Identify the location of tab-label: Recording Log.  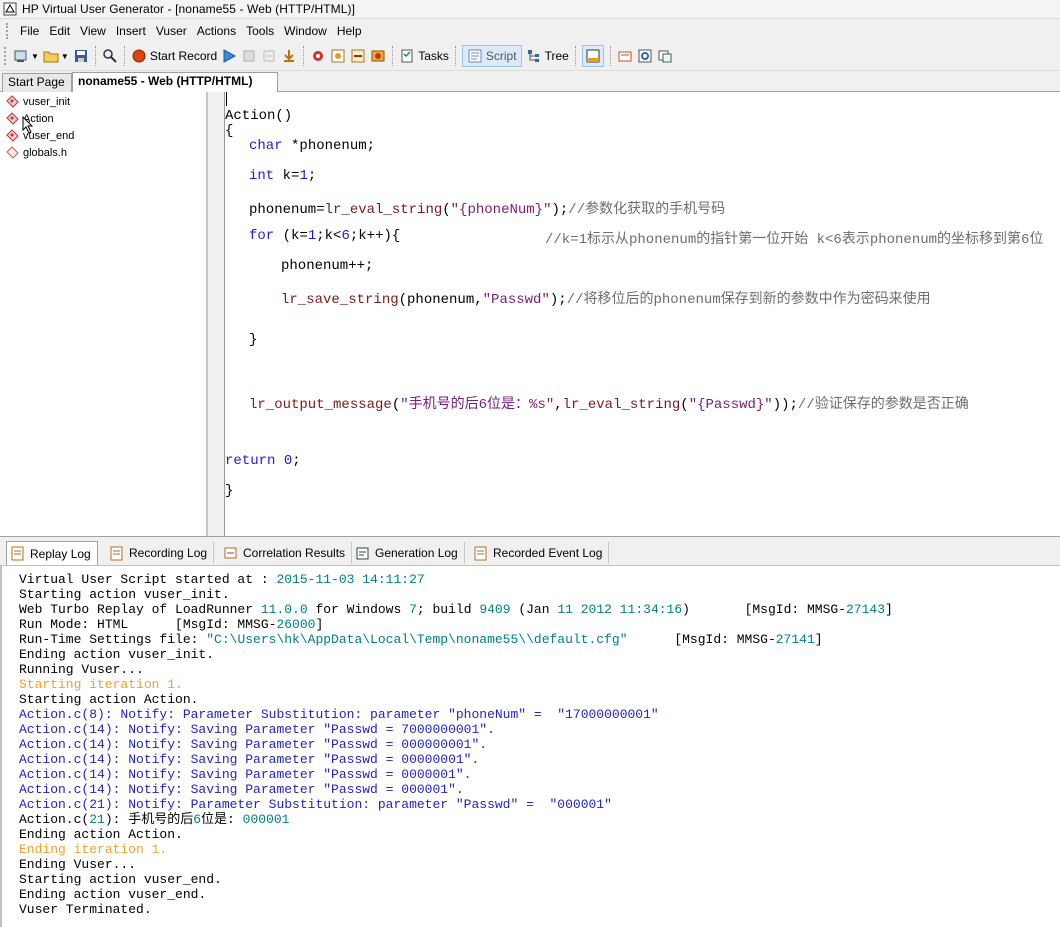
(168, 553).